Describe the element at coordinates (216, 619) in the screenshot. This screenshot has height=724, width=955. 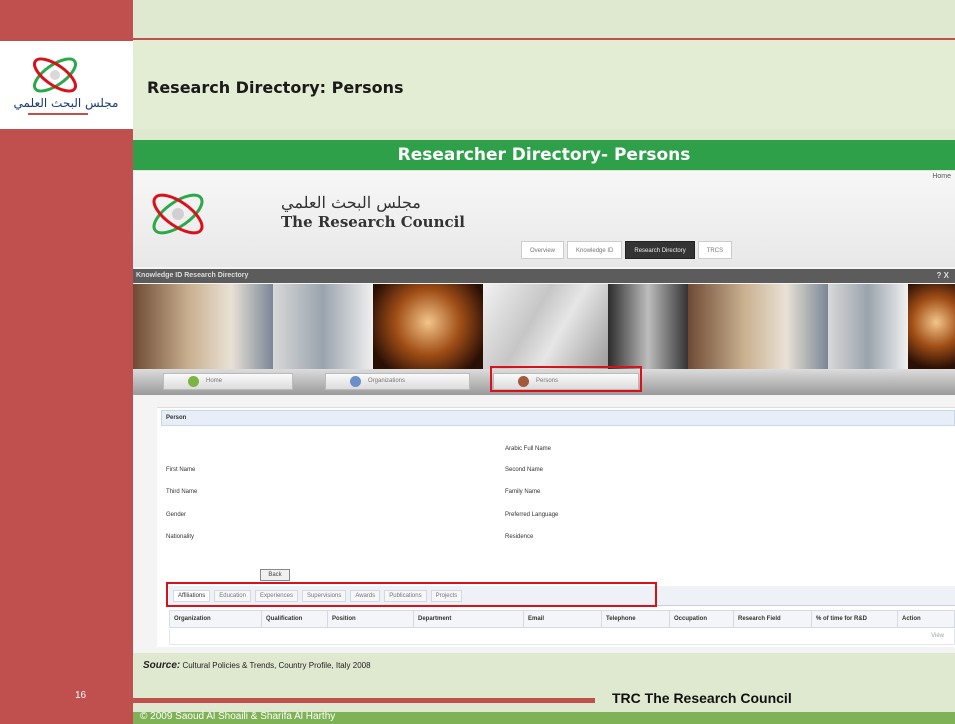
I see `col-organization: Organization` at that location.